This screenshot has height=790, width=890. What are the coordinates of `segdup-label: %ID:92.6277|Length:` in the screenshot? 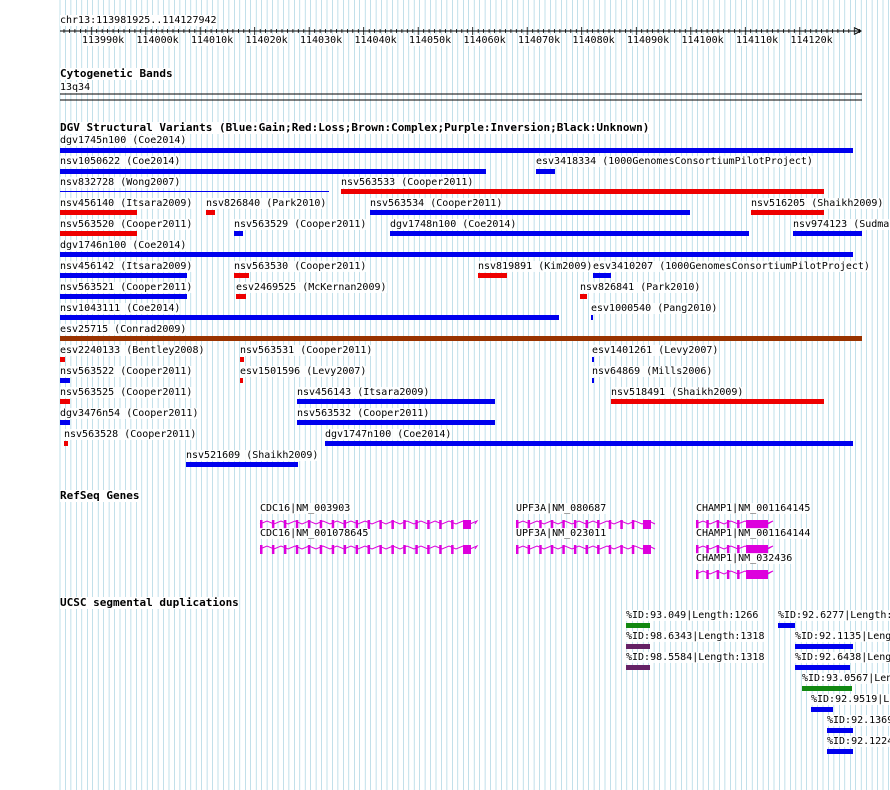 It's located at (834, 615).